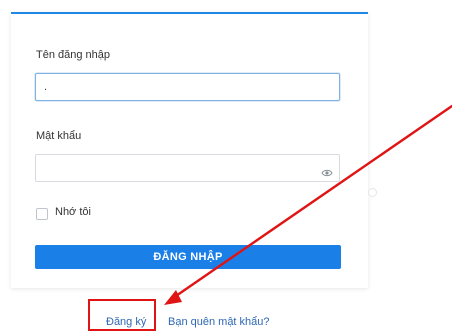 This screenshot has height=331, width=452. I want to click on username-label: Tên đăng nhập, so click(73, 55).